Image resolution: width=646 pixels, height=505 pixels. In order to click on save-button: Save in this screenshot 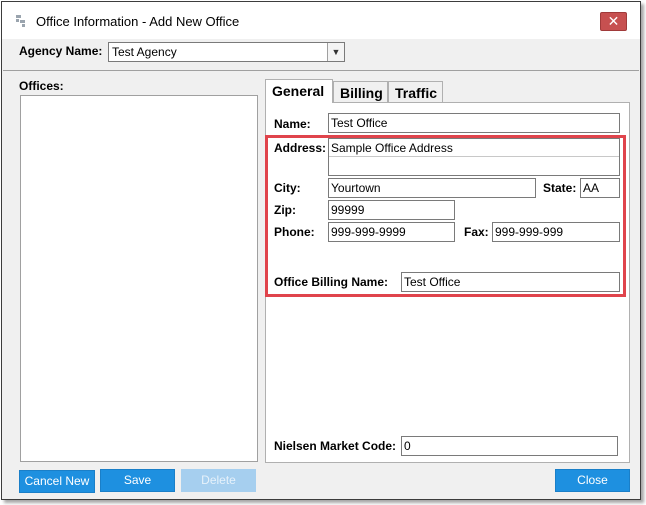, I will do `click(137, 480)`.